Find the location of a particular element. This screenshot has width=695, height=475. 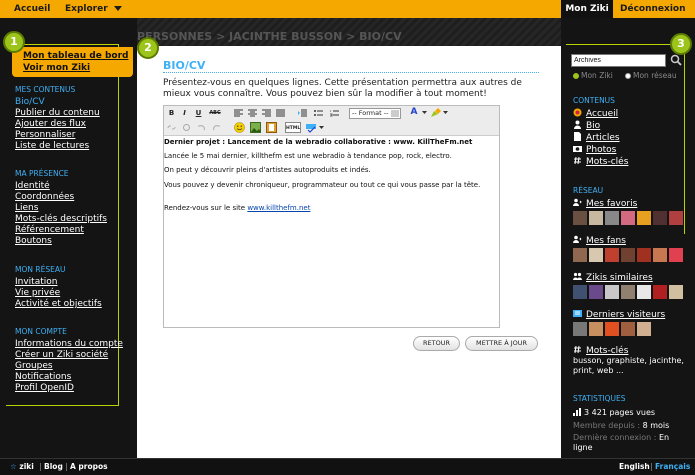

sidebar-item-identite: Identité is located at coordinates (32, 186).